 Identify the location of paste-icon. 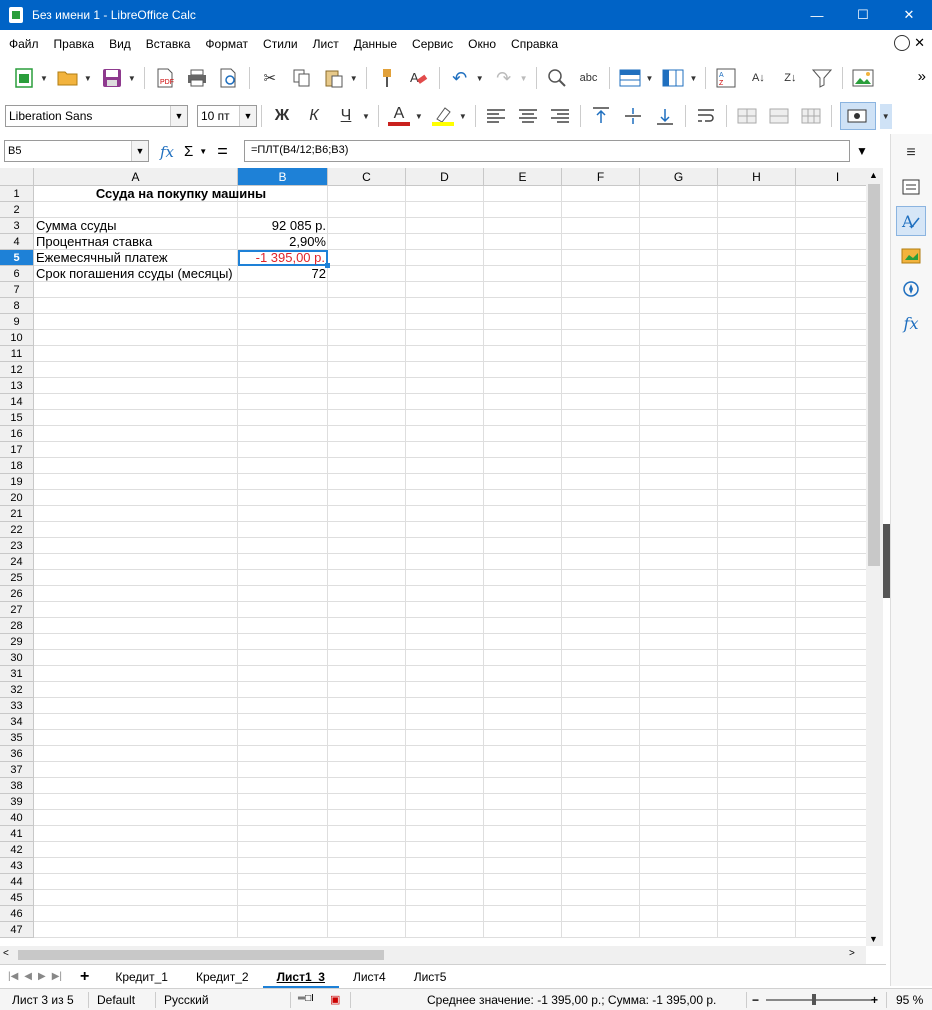
(334, 78).